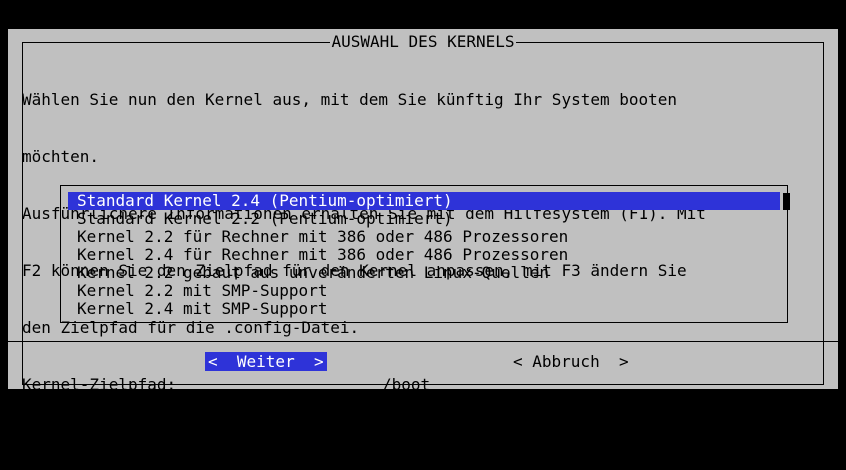 Image resolution: width=846 pixels, height=470 pixels. I want to click on kernel-path-label: Kernel-Zielpfad:, so click(99, 384).